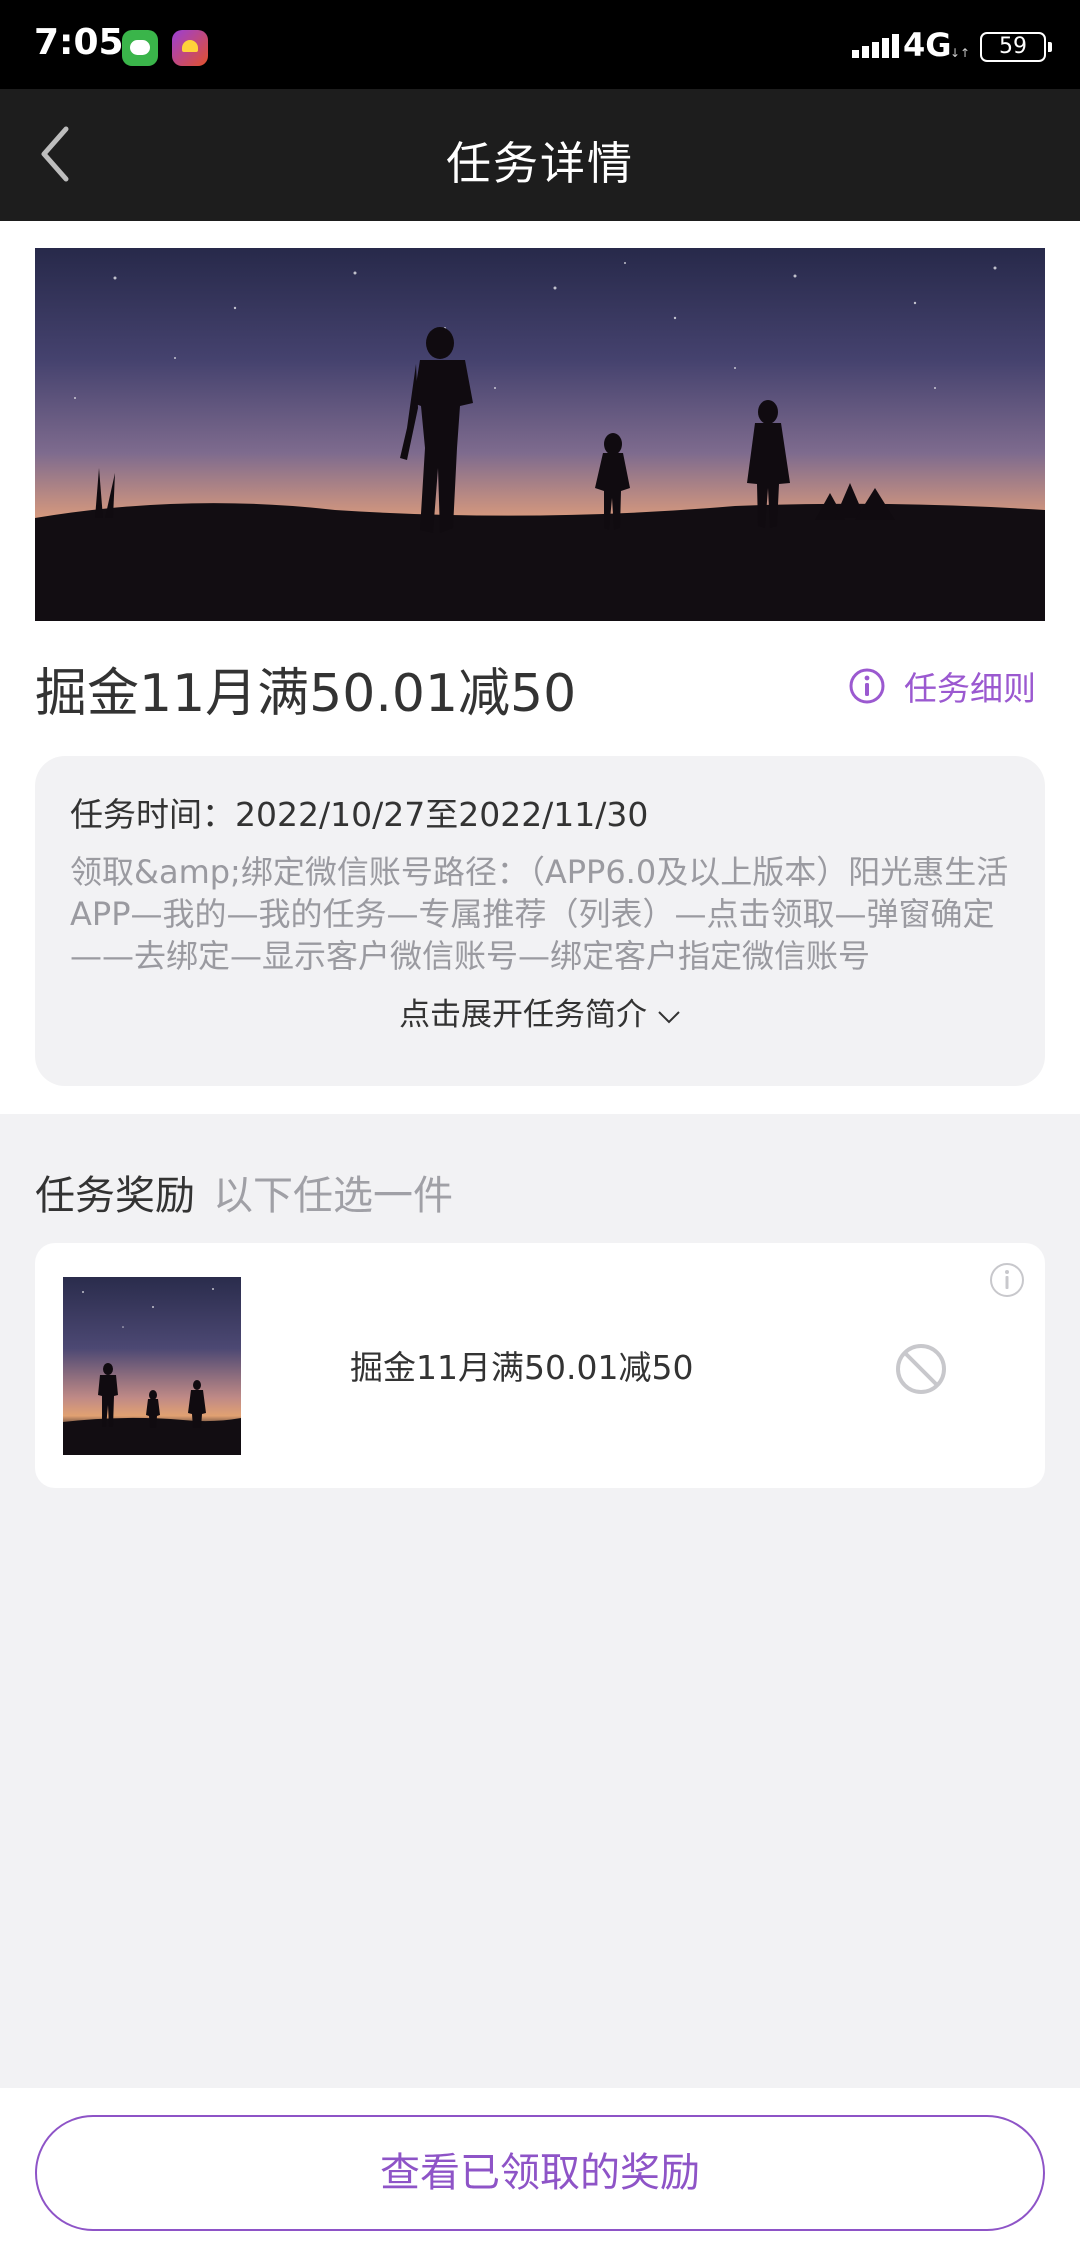 This screenshot has width=1080, height=2248. I want to click on rewards-header: 任务奖励 以下任选一件, so click(244, 1192).